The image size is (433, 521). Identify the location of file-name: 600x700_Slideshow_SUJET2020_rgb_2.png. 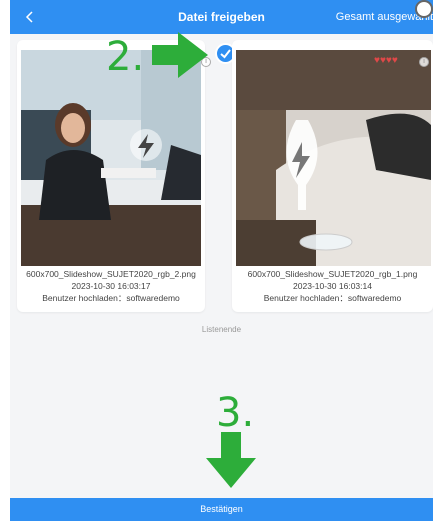
(111, 274).